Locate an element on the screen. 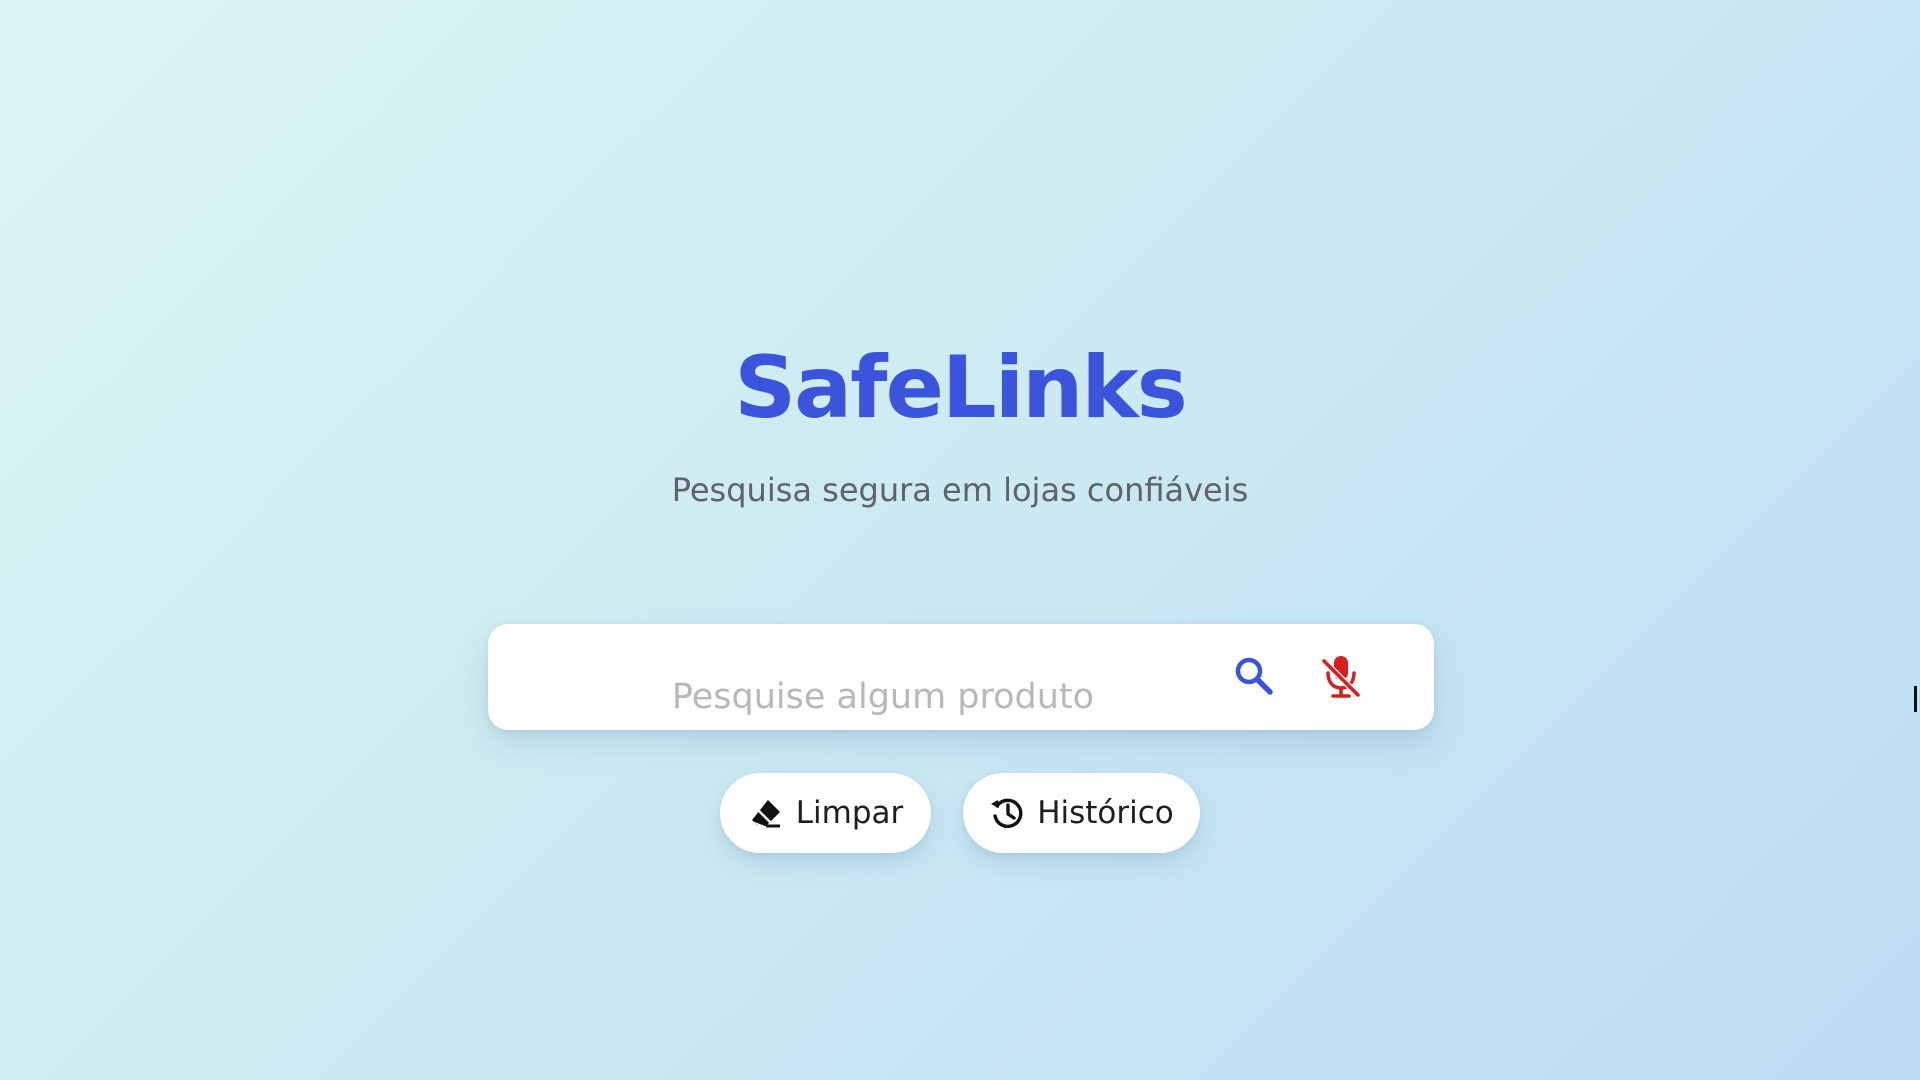 The width and height of the screenshot is (1920, 1080). history-icon is located at coordinates (1007, 813).